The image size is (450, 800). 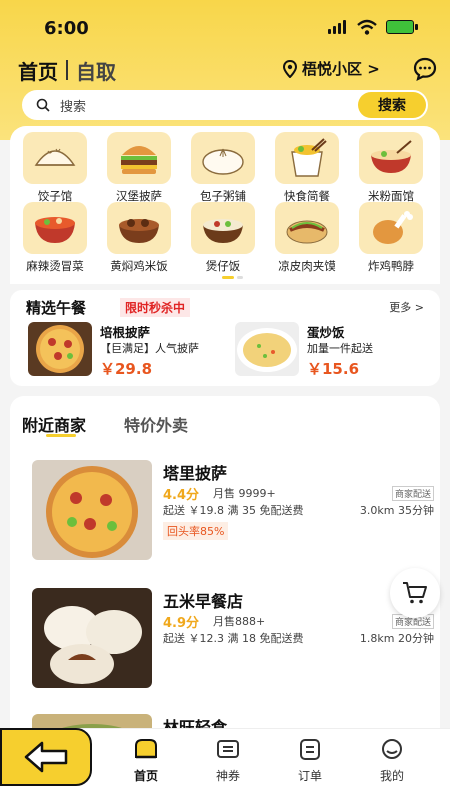 What do you see at coordinates (55, 228) in the screenshot?
I see `spicy-pot-icon` at bounding box center [55, 228].